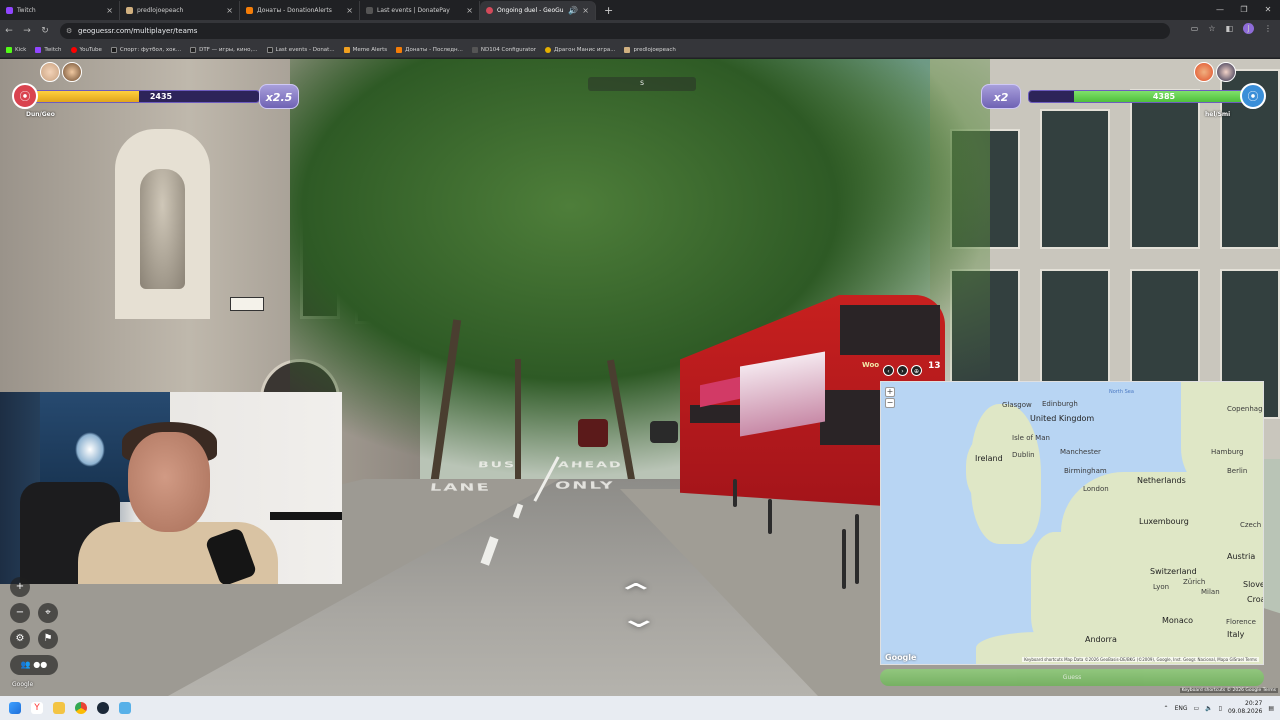 The height and width of the screenshot is (720, 1280). I want to click on audio-icon: 🔊, so click(573, 10).